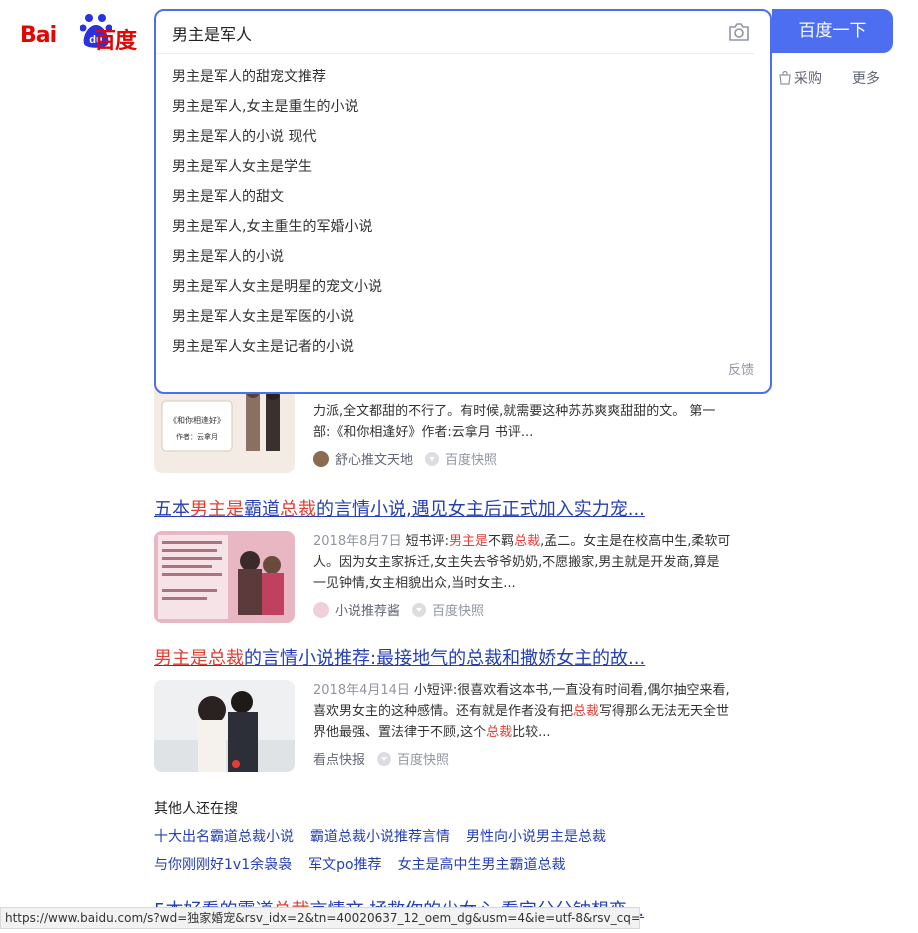 The image size is (918, 933). I want to click on suggestion-item: 男主是军人的甜宠文推荐, so click(463, 77).